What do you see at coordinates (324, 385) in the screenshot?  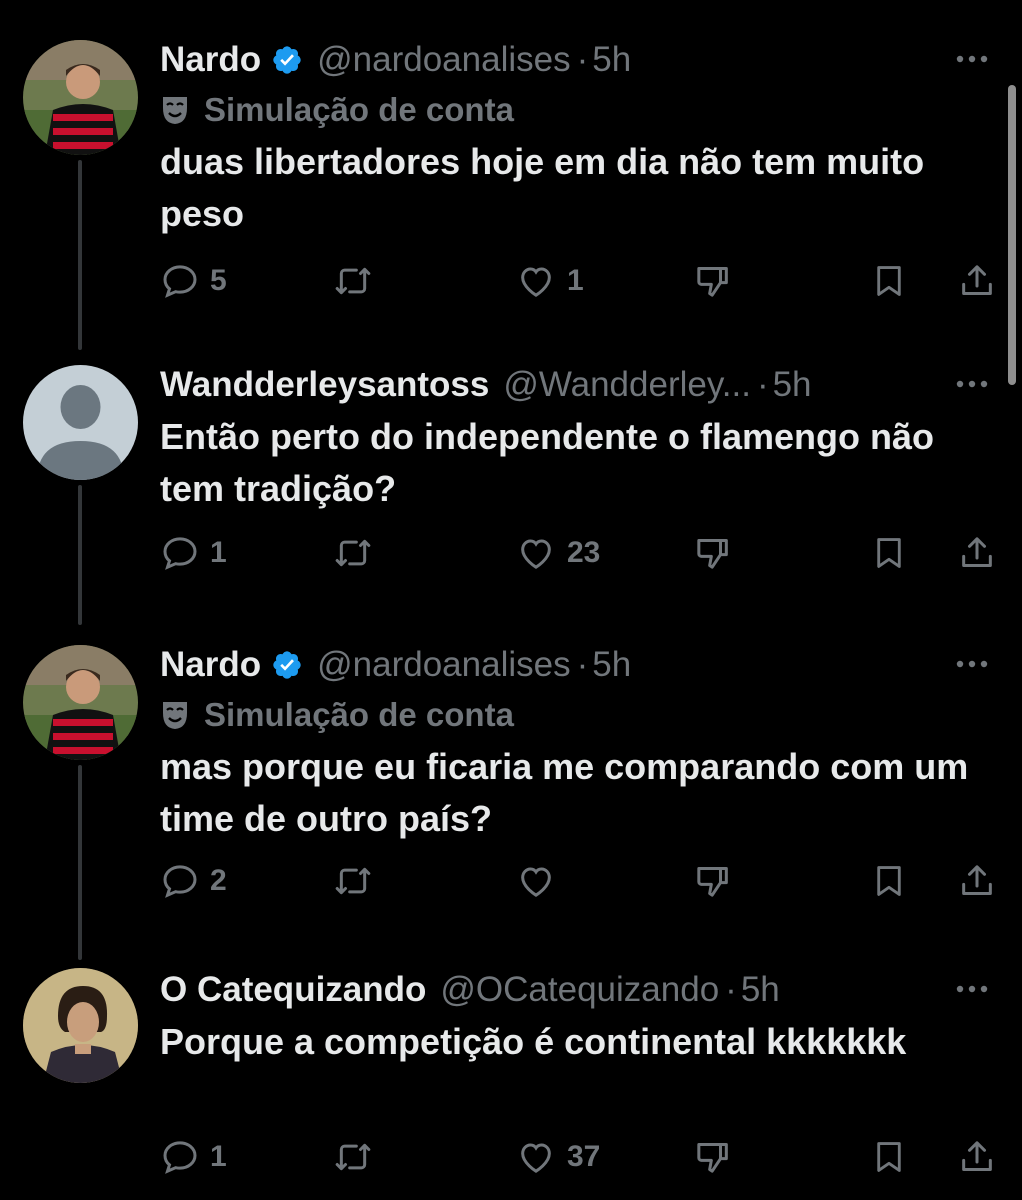 I see `display-name: Wandderleysantoss` at bounding box center [324, 385].